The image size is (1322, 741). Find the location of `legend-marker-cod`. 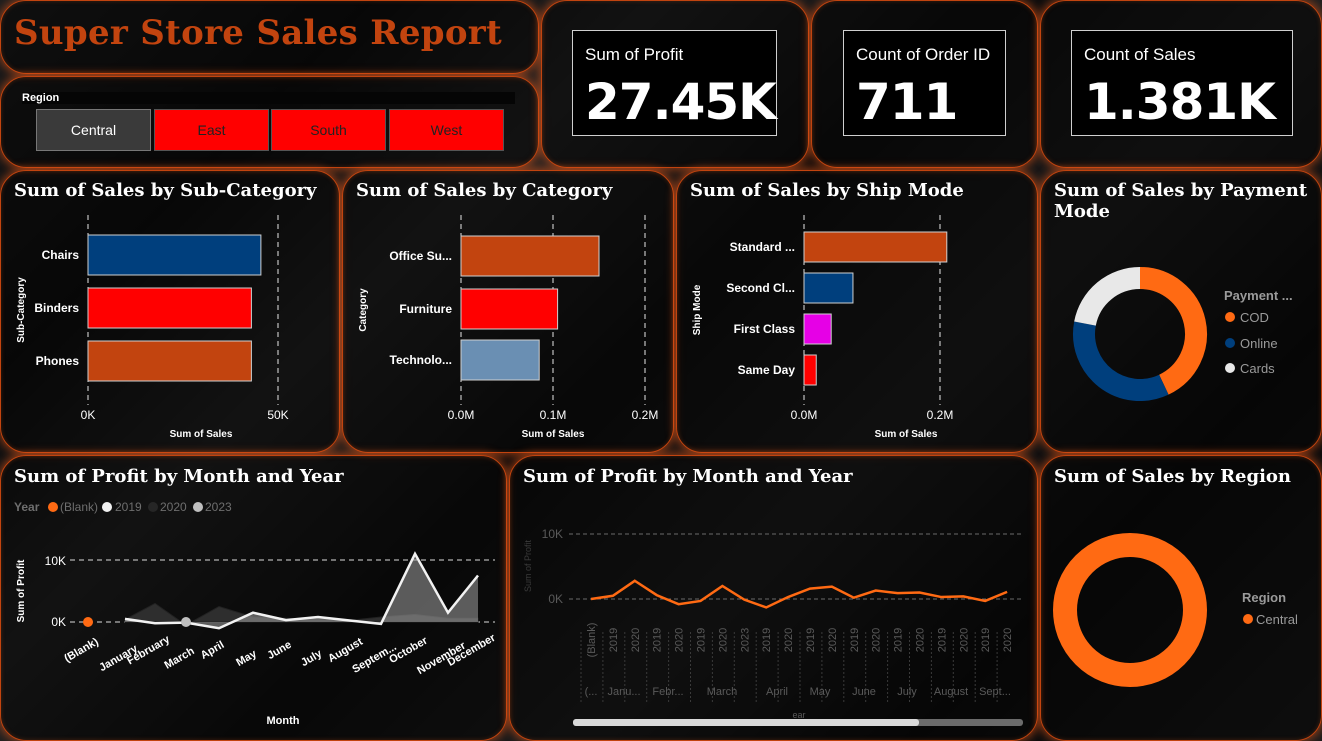

legend-marker-cod is located at coordinates (1230, 317).